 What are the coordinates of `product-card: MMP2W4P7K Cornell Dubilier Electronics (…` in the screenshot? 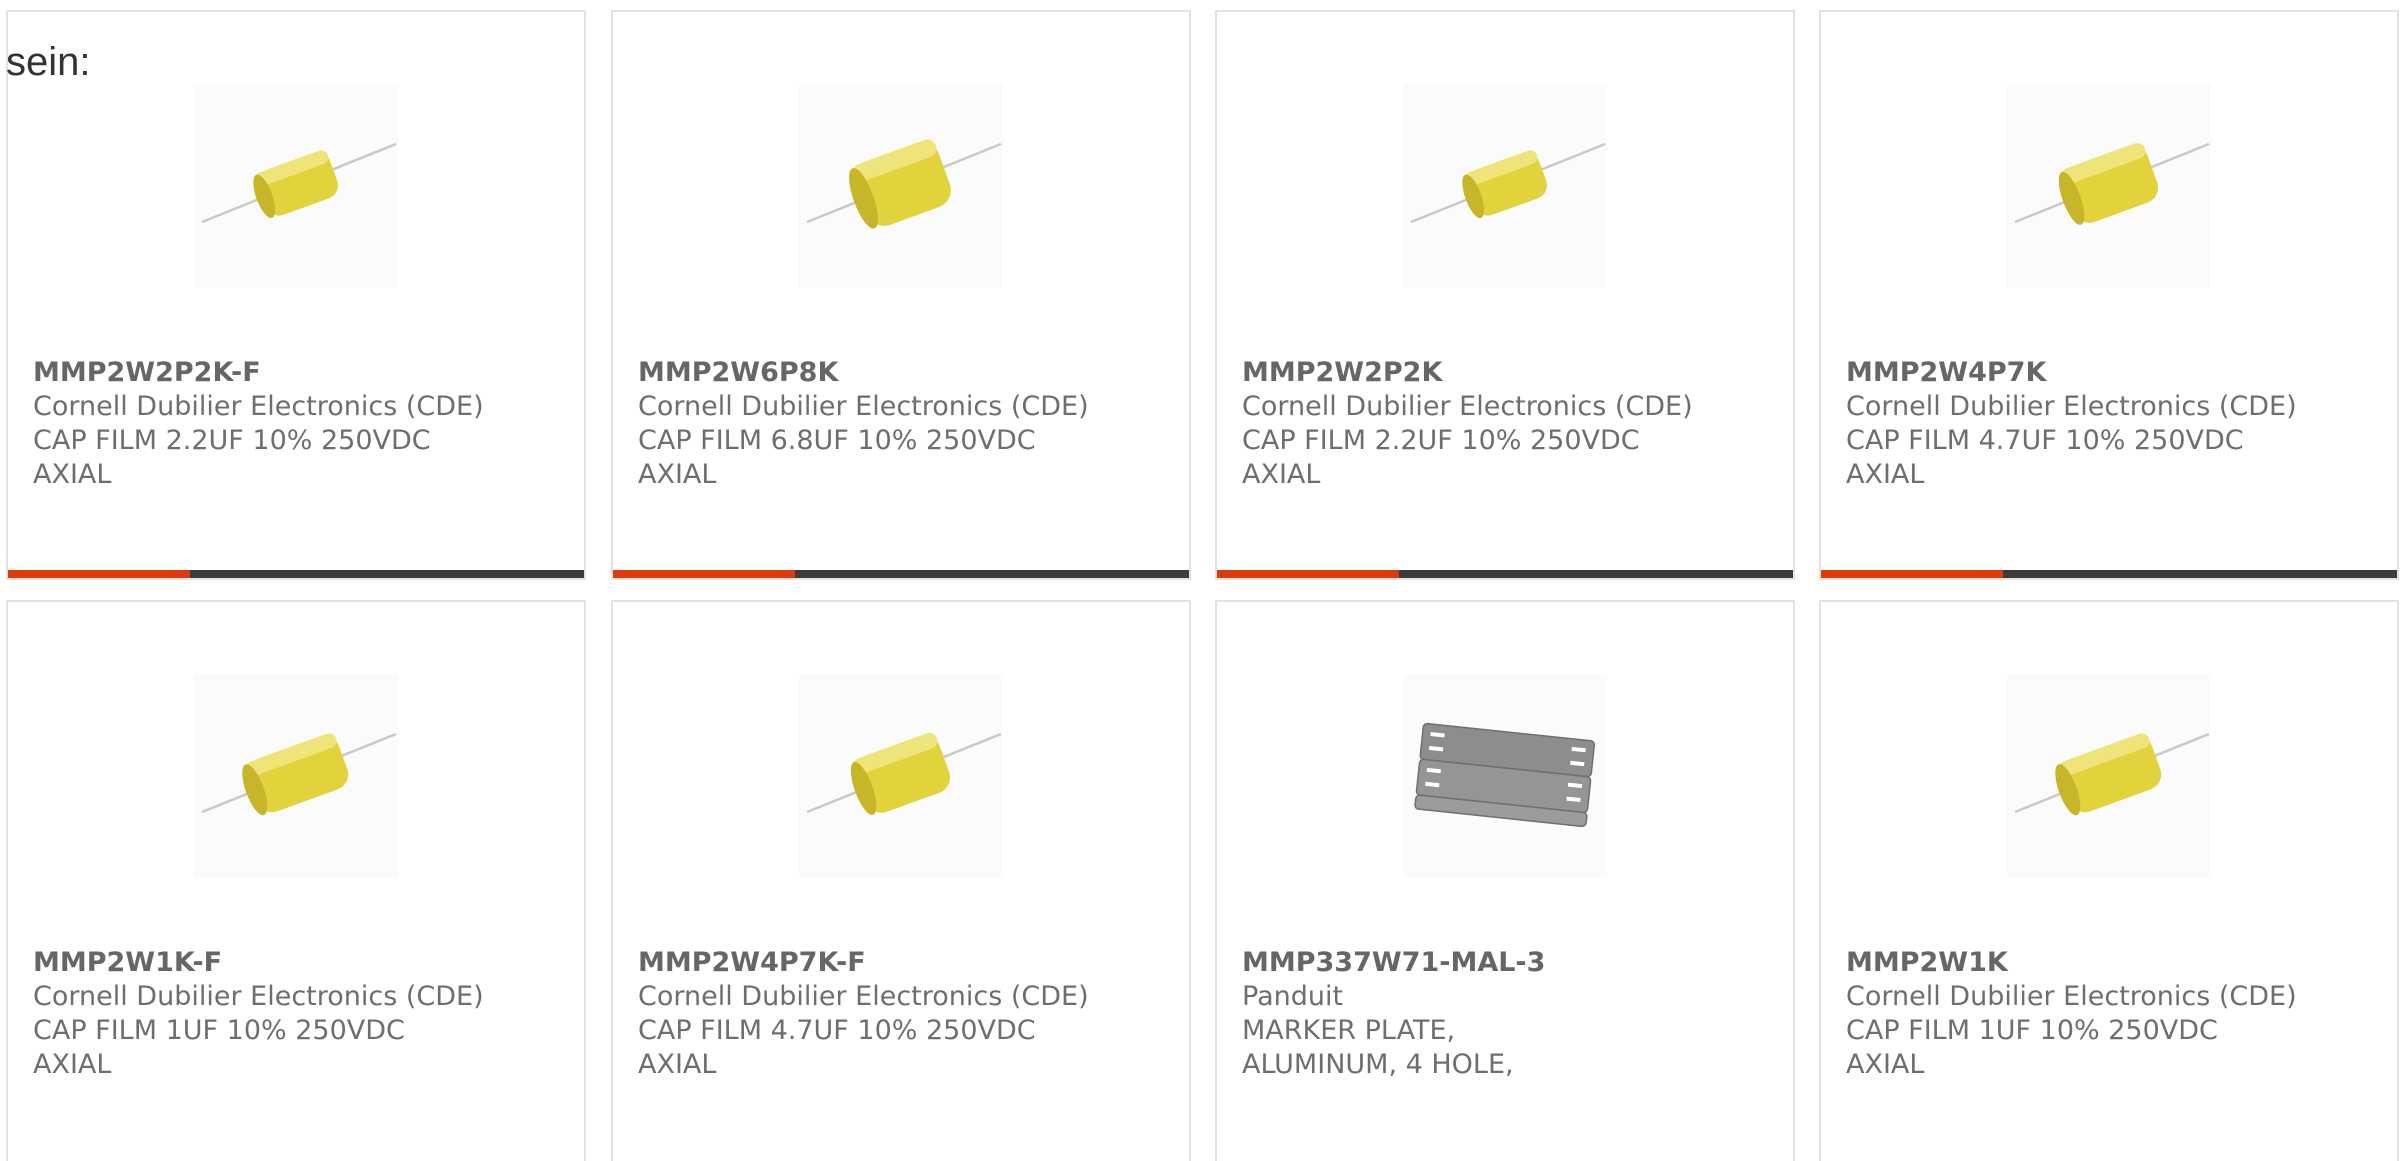 It's located at (2109, 295).